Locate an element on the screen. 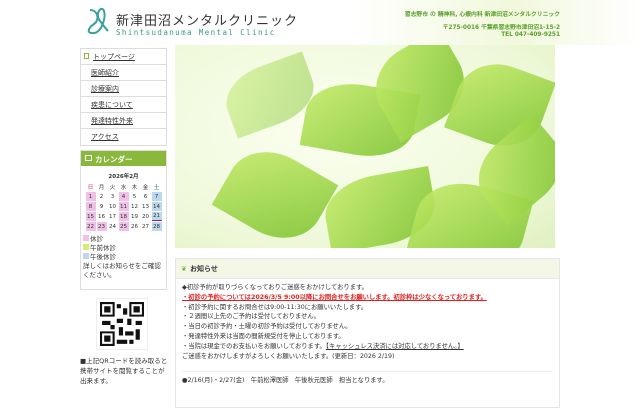 Image resolution: width=640 pixels, height=408 pixels. nav-label: トップページ is located at coordinates (114, 57).